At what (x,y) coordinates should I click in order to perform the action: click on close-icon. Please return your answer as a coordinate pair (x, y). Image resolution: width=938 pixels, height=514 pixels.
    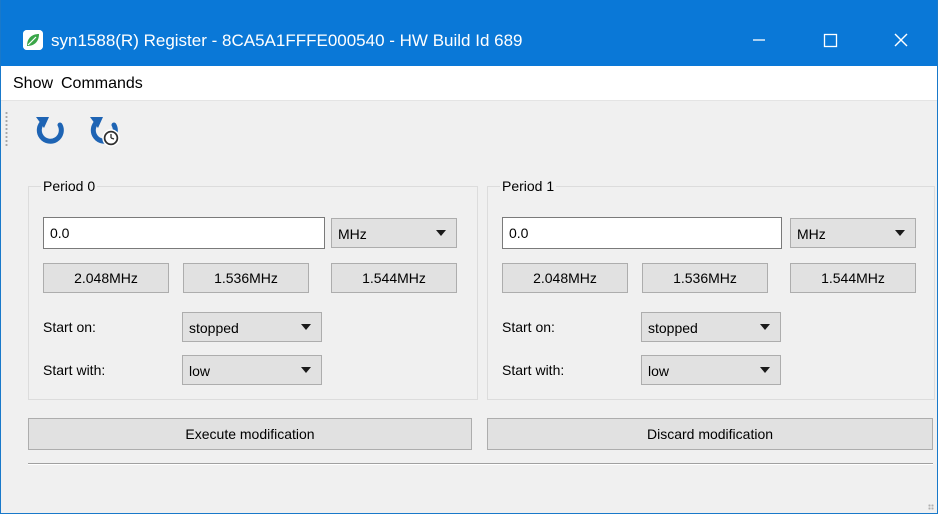
    Looking at the image, I should click on (901, 40).